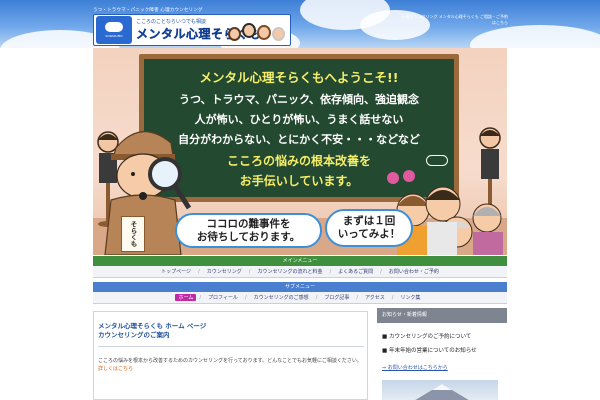 This screenshot has height=400, width=600. Describe the element at coordinates (299, 77) in the screenshot. I see `board-welcome-text: メンタル心理そらくもへようこそ!!` at that location.